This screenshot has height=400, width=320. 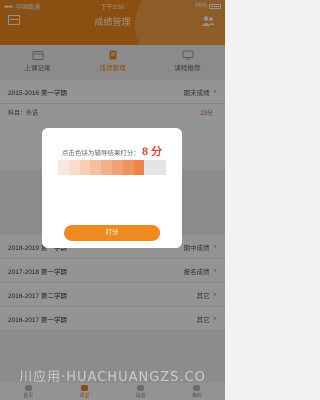 I want to click on rating-hint: 点击色块为辅导结果打分： 8 分, so click(x=112, y=151).